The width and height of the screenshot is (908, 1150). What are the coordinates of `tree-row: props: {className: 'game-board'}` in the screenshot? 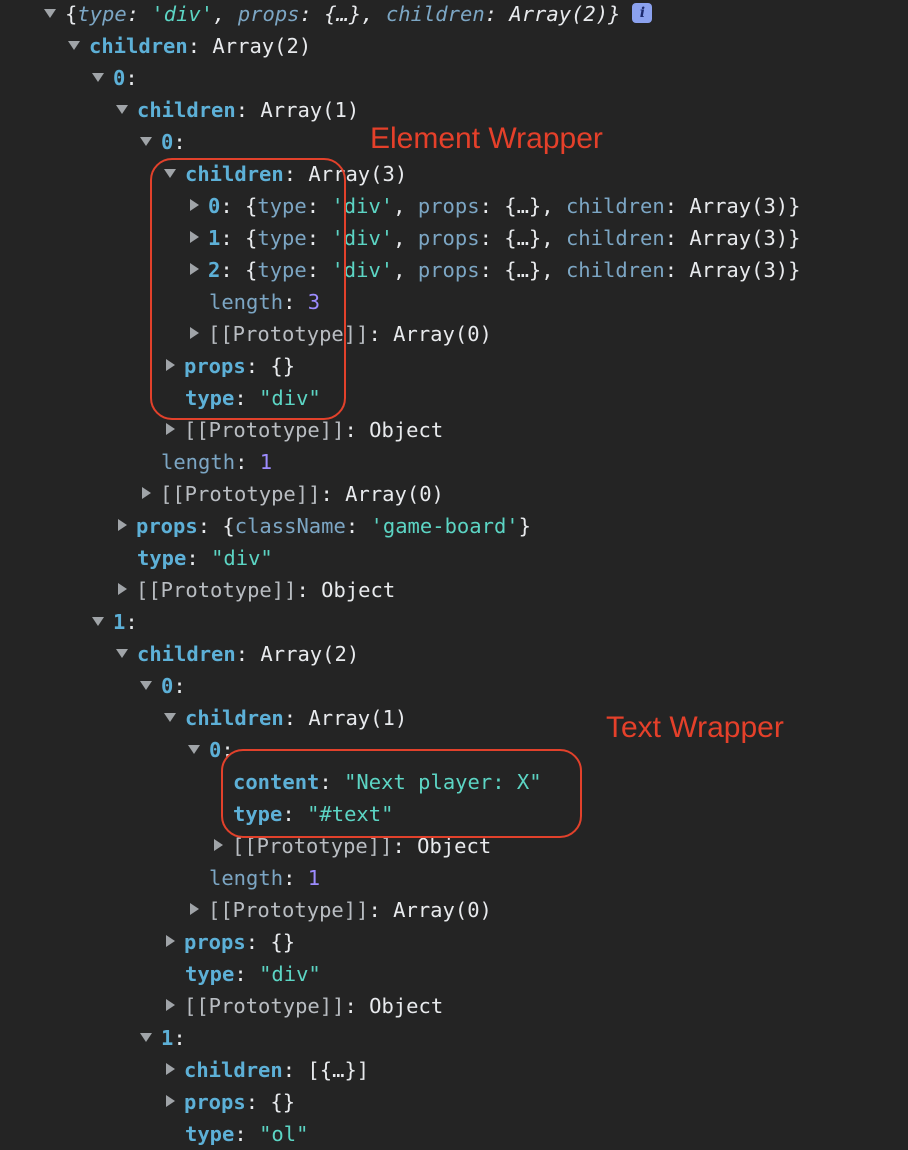 It's located at (323, 526).